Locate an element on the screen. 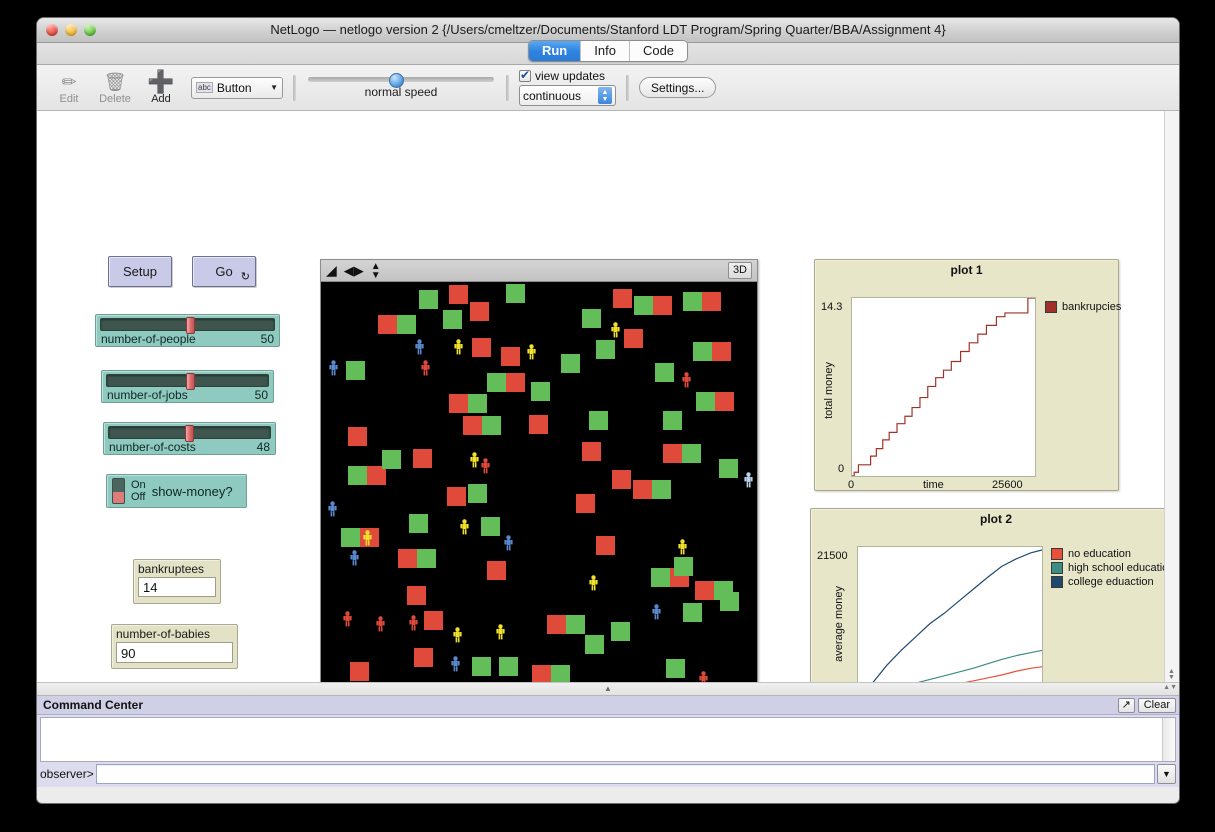  input-value: 90 is located at coordinates (174, 652).